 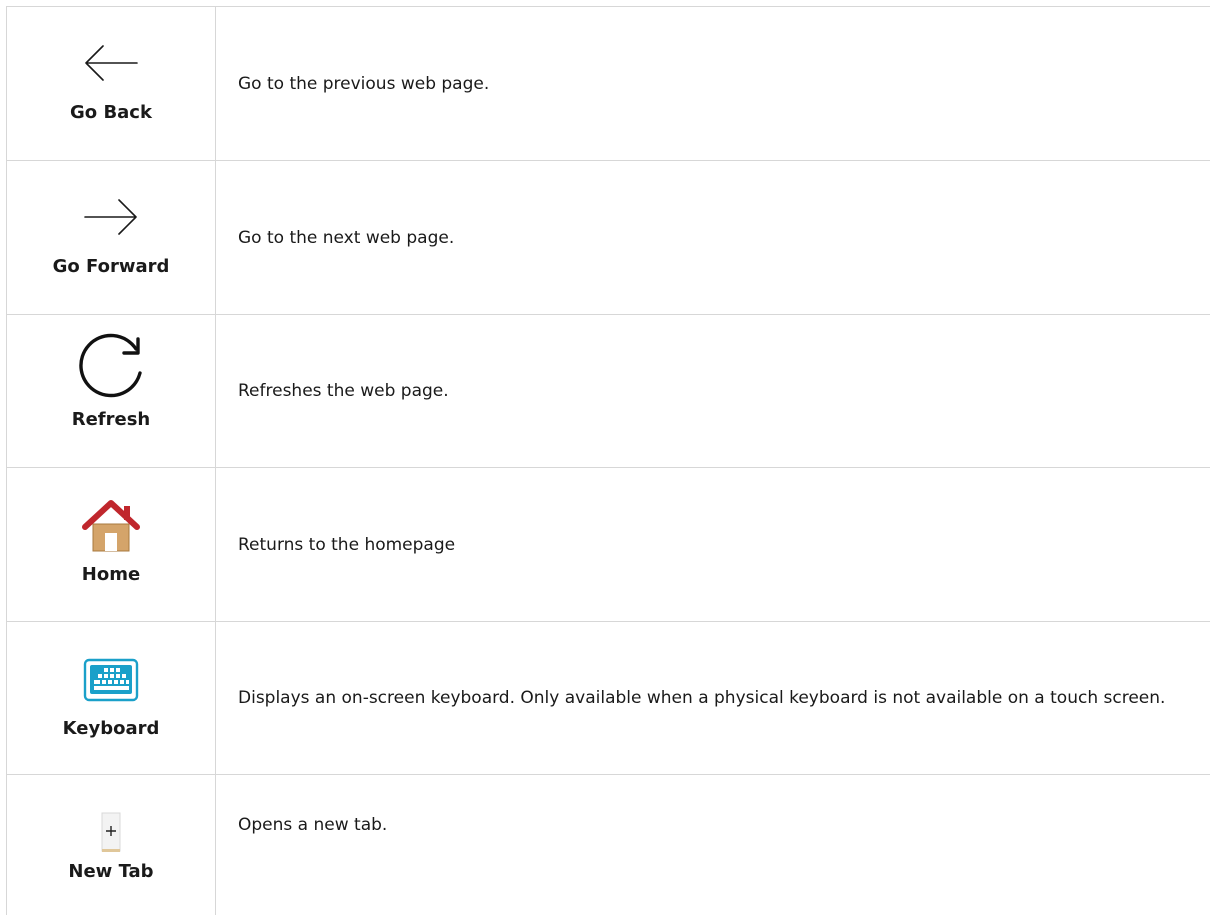 I want to click on icon-cell: Go Forward, so click(x=111, y=237).